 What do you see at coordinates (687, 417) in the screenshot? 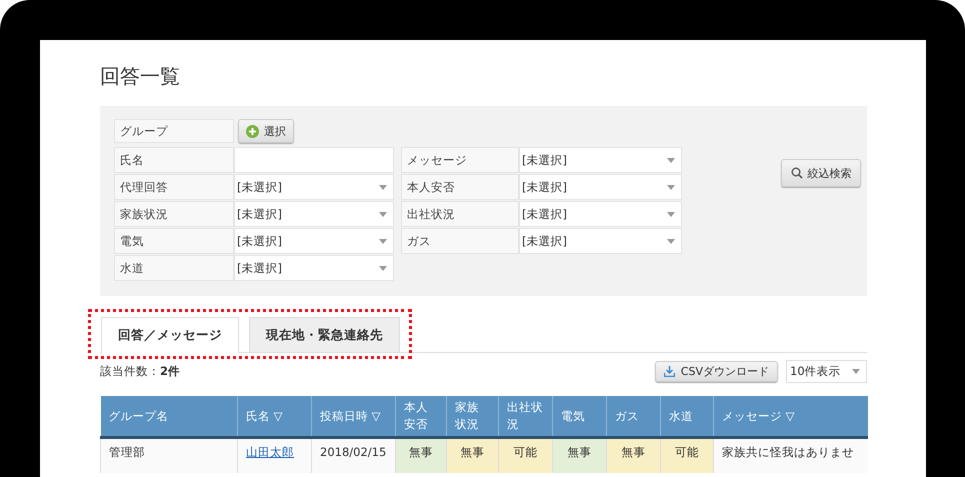
I see `column-header: 水道` at bounding box center [687, 417].